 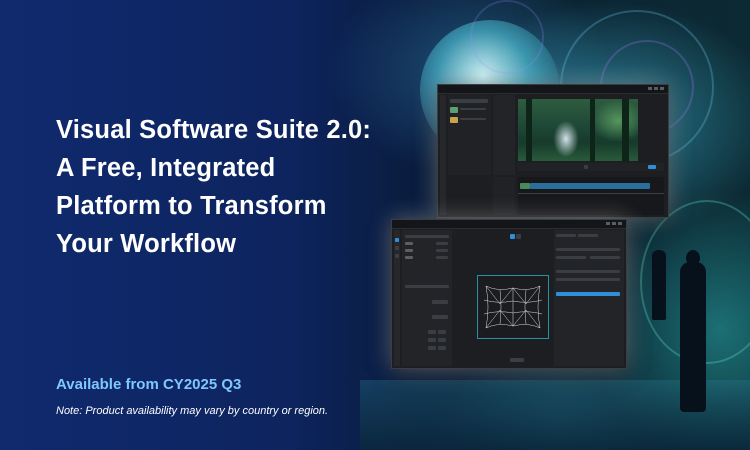 I want to click on timeline-clip, so click(x=590, y=186).